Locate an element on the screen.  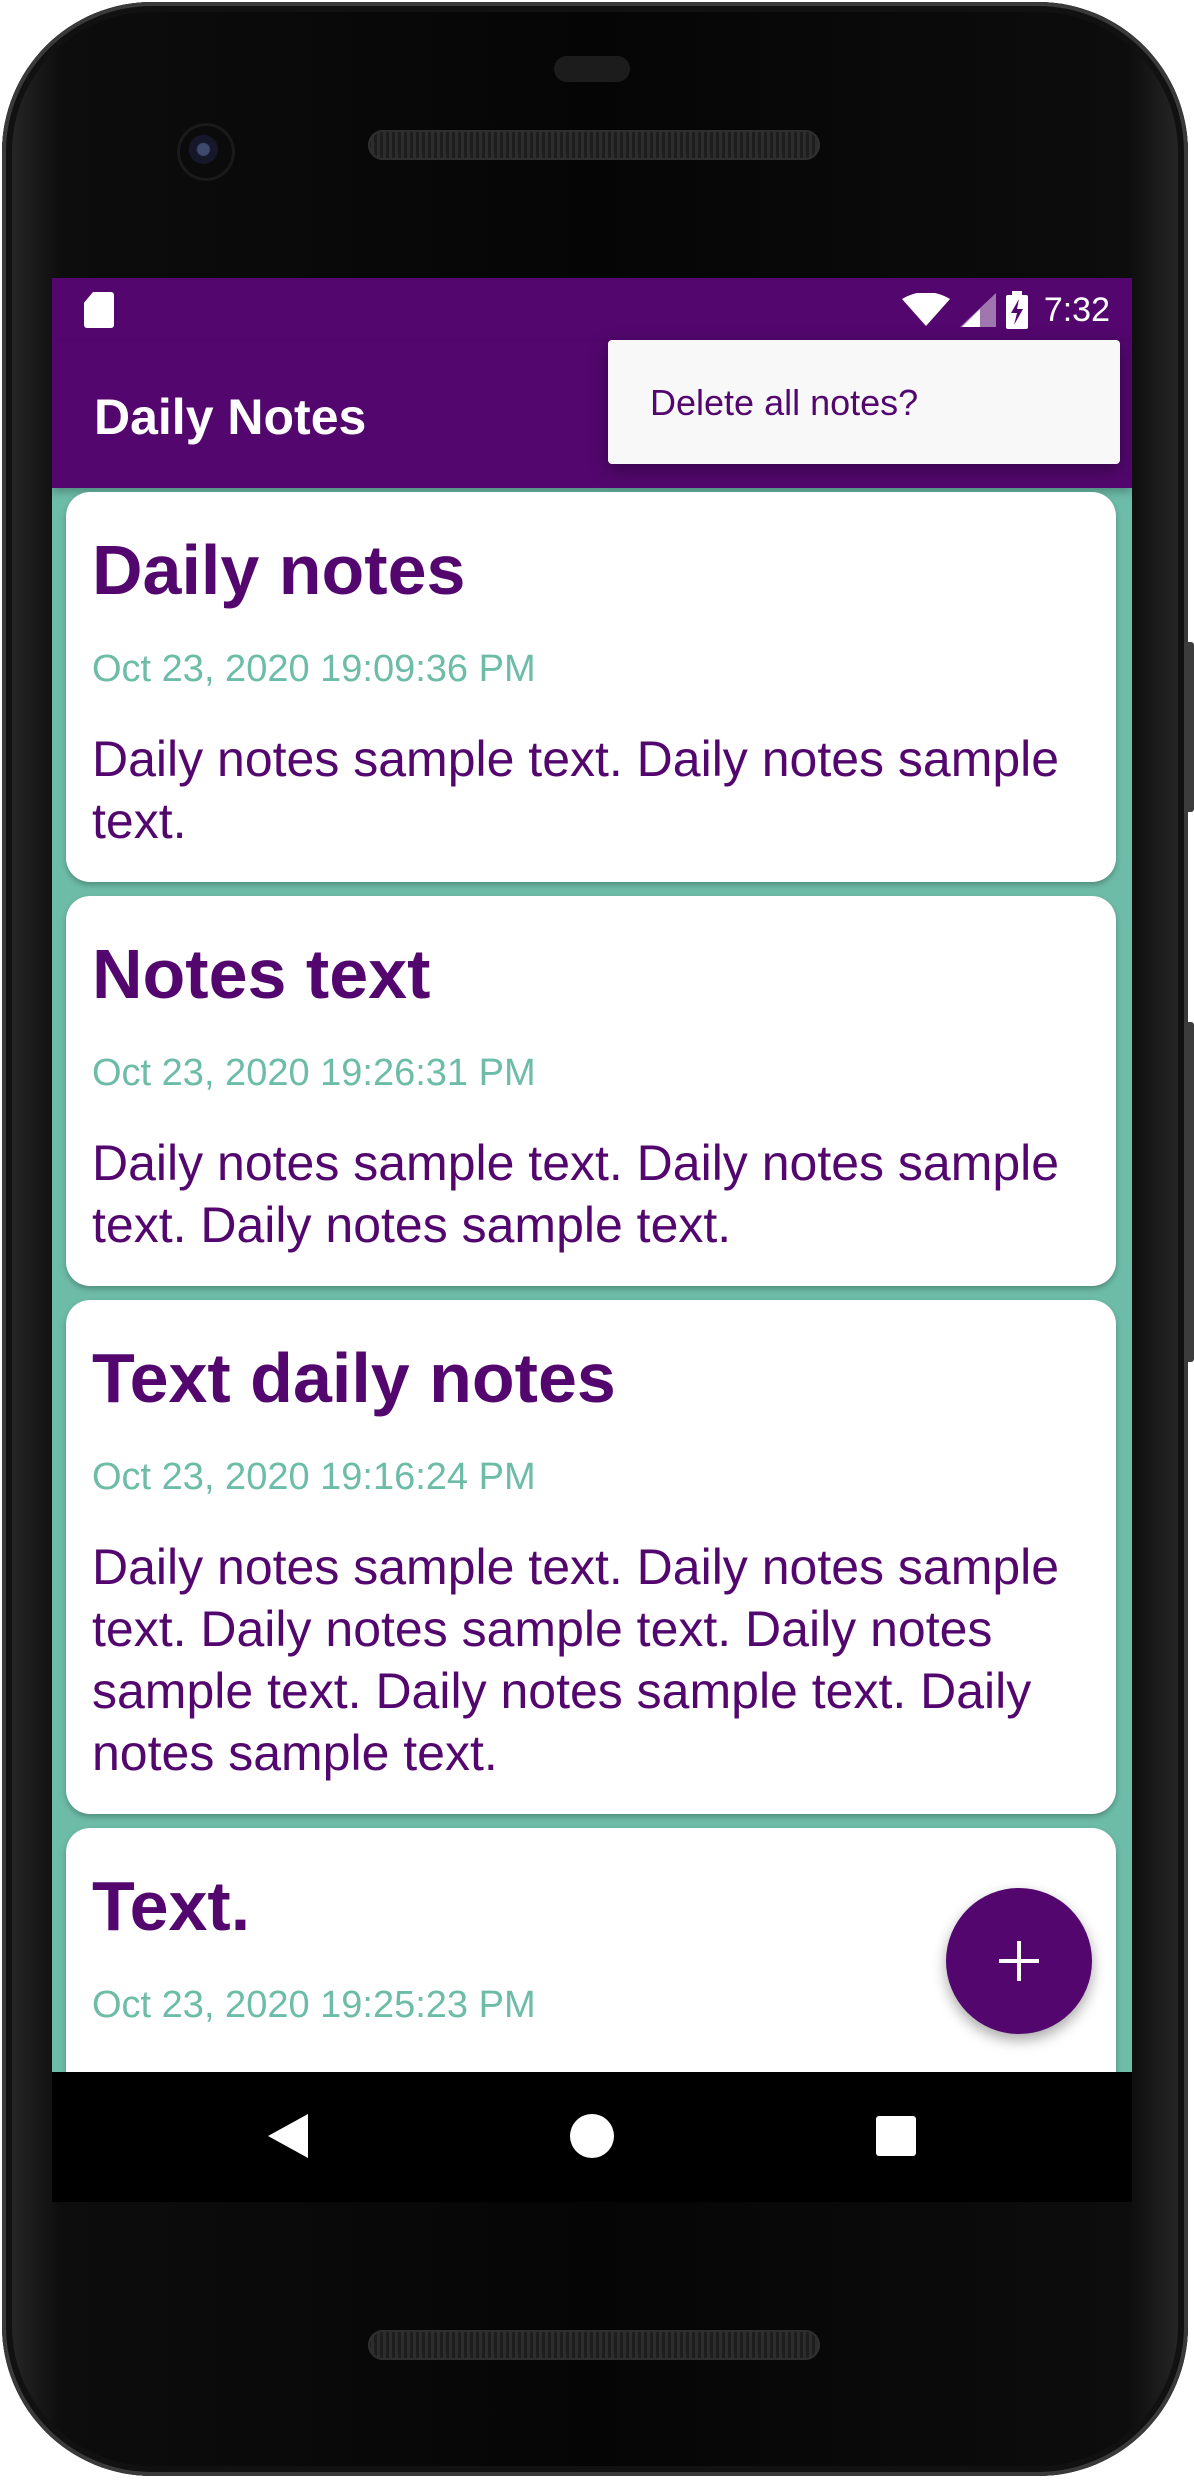
status-time: 7:32 is located at coordinates (1076, 309).